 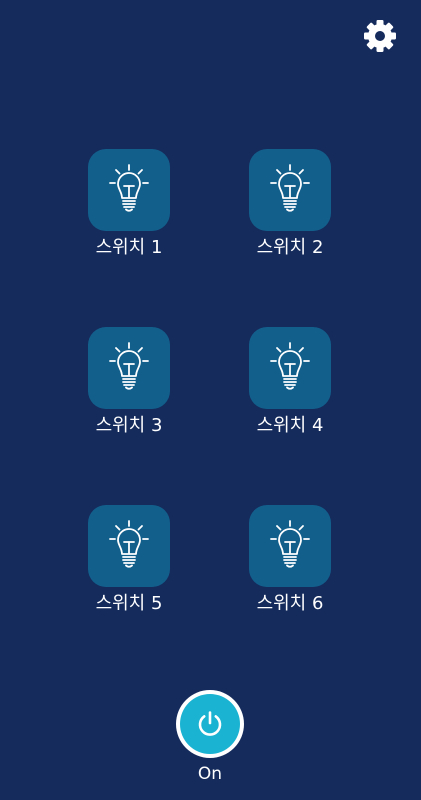 I want to click on switch-4-tile, so click(x=290, y=368).